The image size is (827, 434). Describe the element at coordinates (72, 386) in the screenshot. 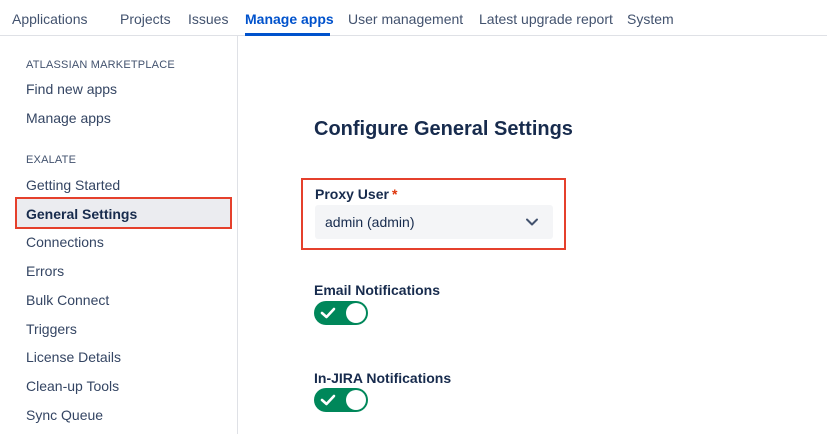

I see `sidebar-item-clean-up-tools: Clean-up Tools` at that location.